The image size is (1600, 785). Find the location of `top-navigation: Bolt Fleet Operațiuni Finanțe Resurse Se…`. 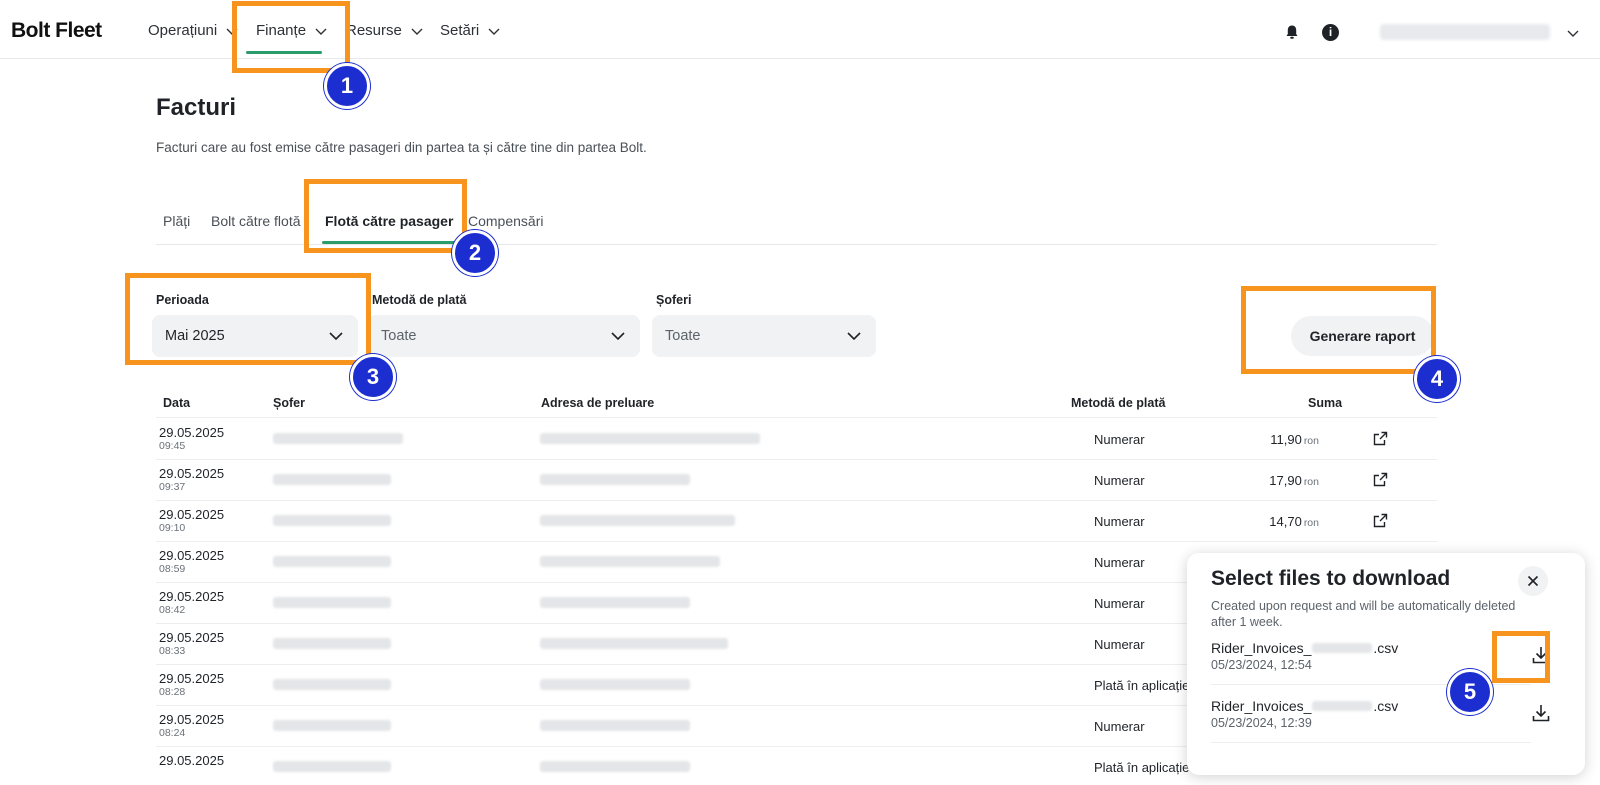

top-navigation: Bolt Fleet Operațiuni Finanțe Resurse Se… is located at coordinates (800, 29).